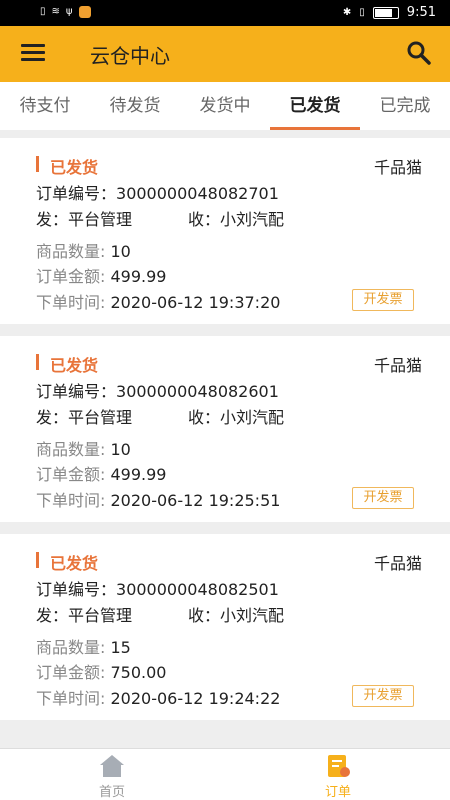 This screenshot has height=800, width=450. I want to click on order-icon, so click(338, 766).